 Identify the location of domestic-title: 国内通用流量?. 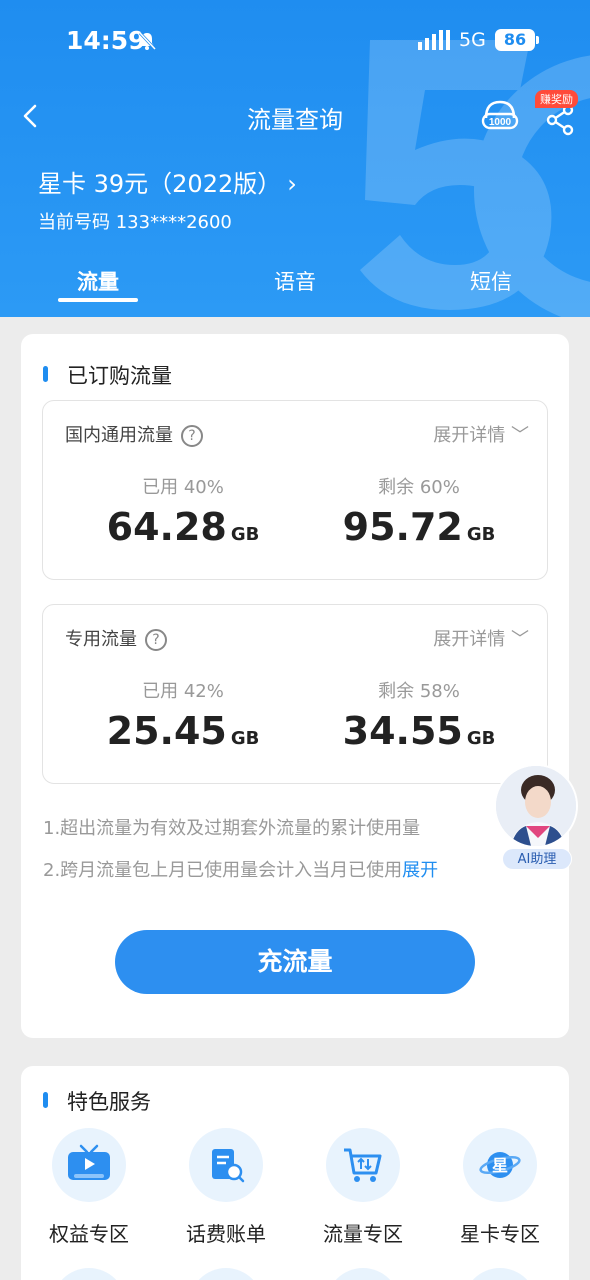
(134, 434).